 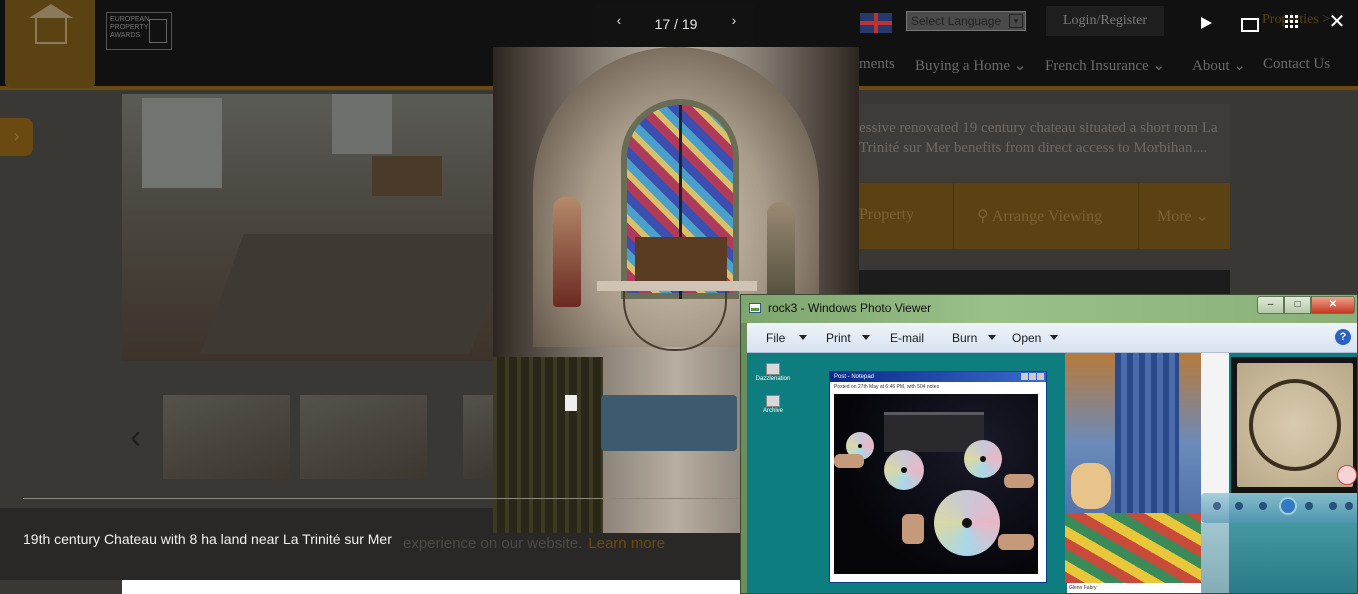 I want to click on desktop-icon-label: Archive, so click(x=772, y=411).